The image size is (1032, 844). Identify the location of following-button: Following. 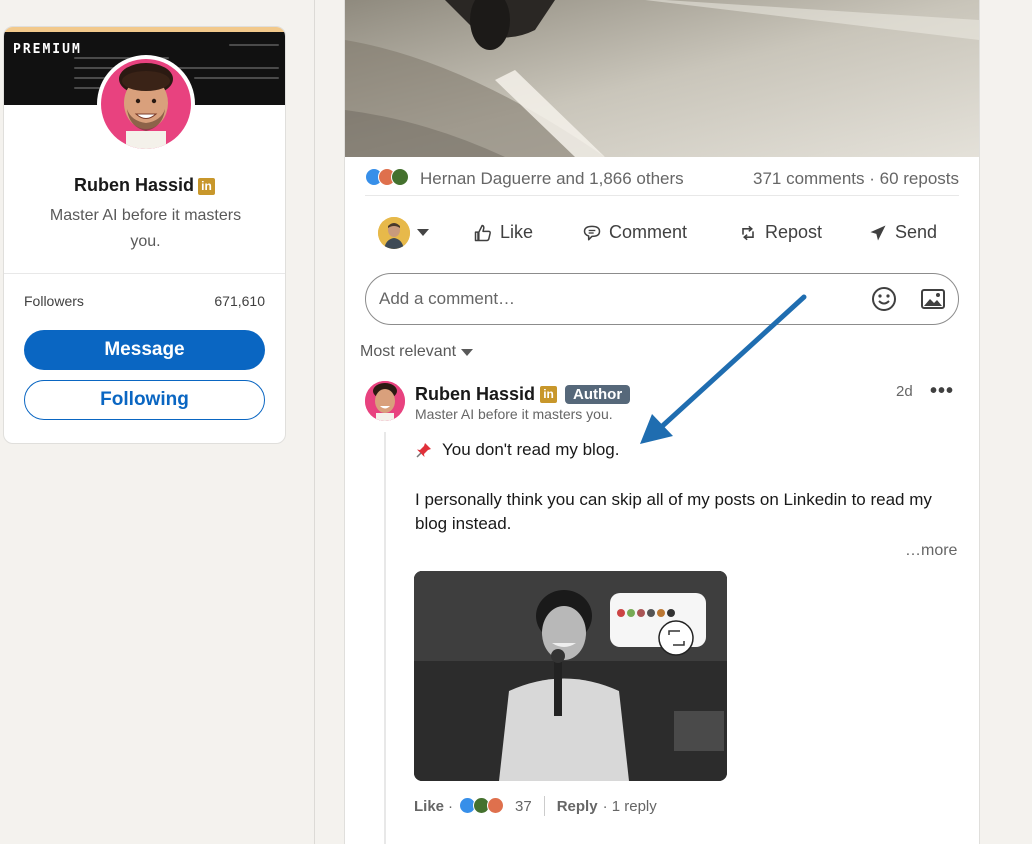
(144, 400).